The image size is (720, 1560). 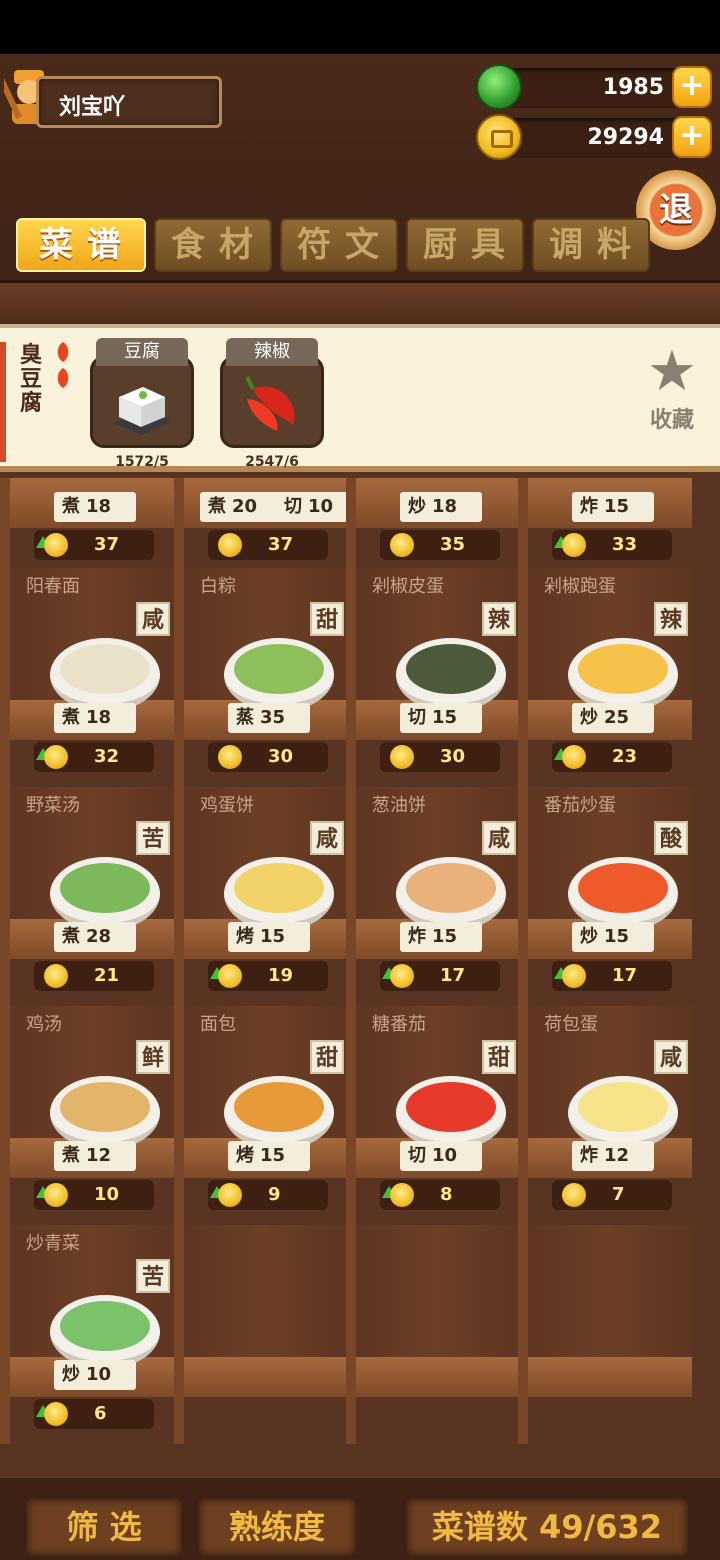 What do you see at coordinates (92, 107) in the screenshot?
I see `player-name: 刘宝吖` at bounding box center [92, 107].